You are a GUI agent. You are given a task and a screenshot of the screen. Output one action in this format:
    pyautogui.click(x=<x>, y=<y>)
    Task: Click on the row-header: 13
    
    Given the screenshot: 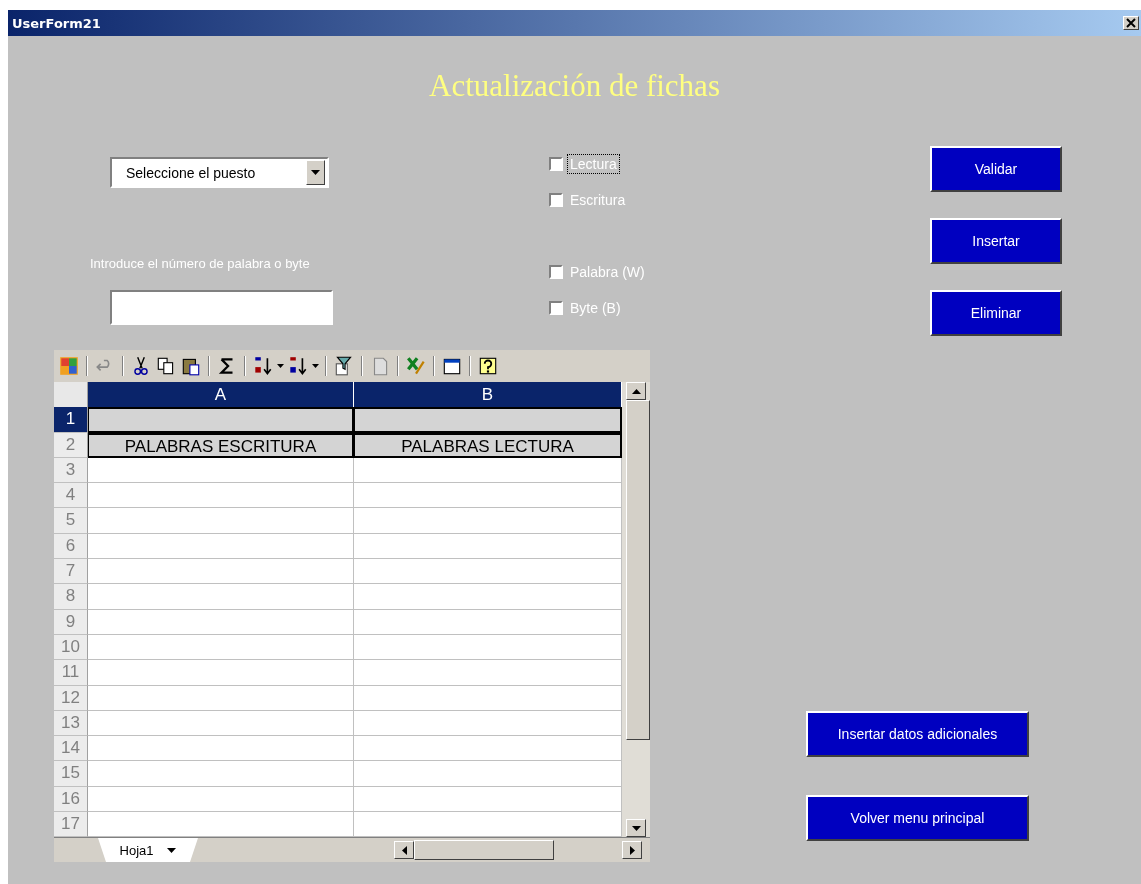 What is the action you would take?
    pyautogui.click(x=71, y=723)
    